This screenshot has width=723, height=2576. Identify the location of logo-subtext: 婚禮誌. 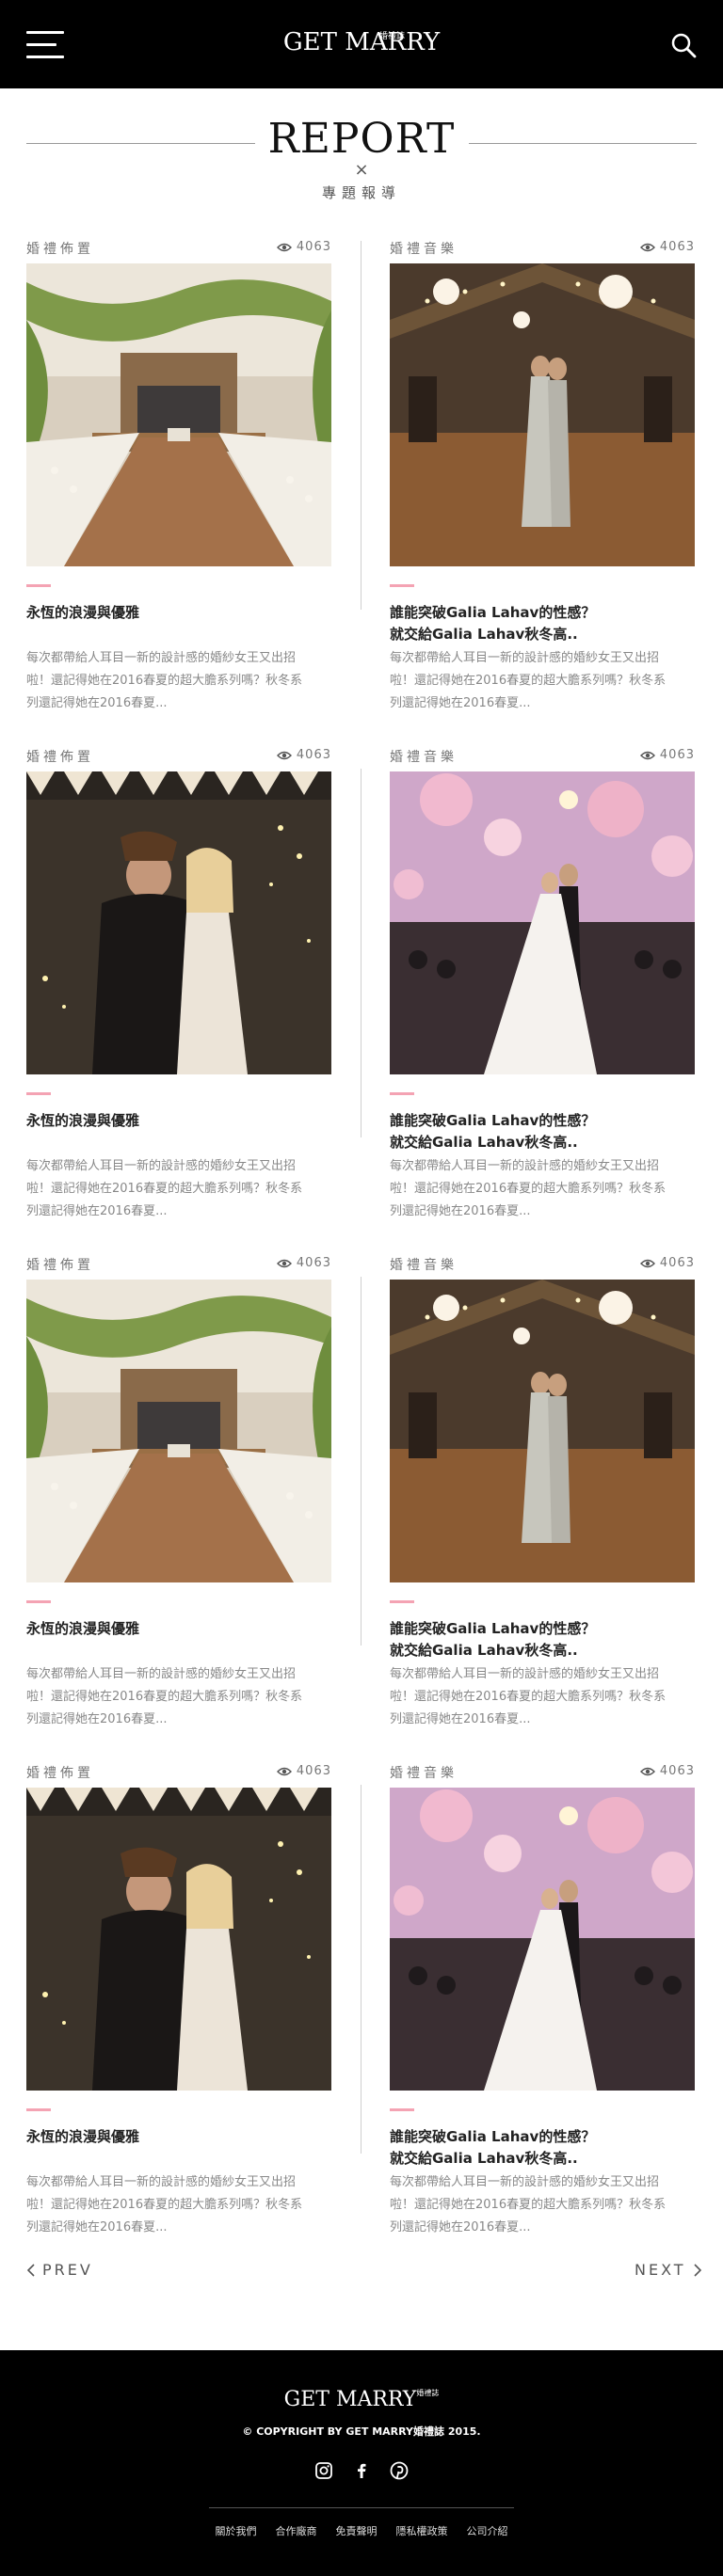
(392, 37).